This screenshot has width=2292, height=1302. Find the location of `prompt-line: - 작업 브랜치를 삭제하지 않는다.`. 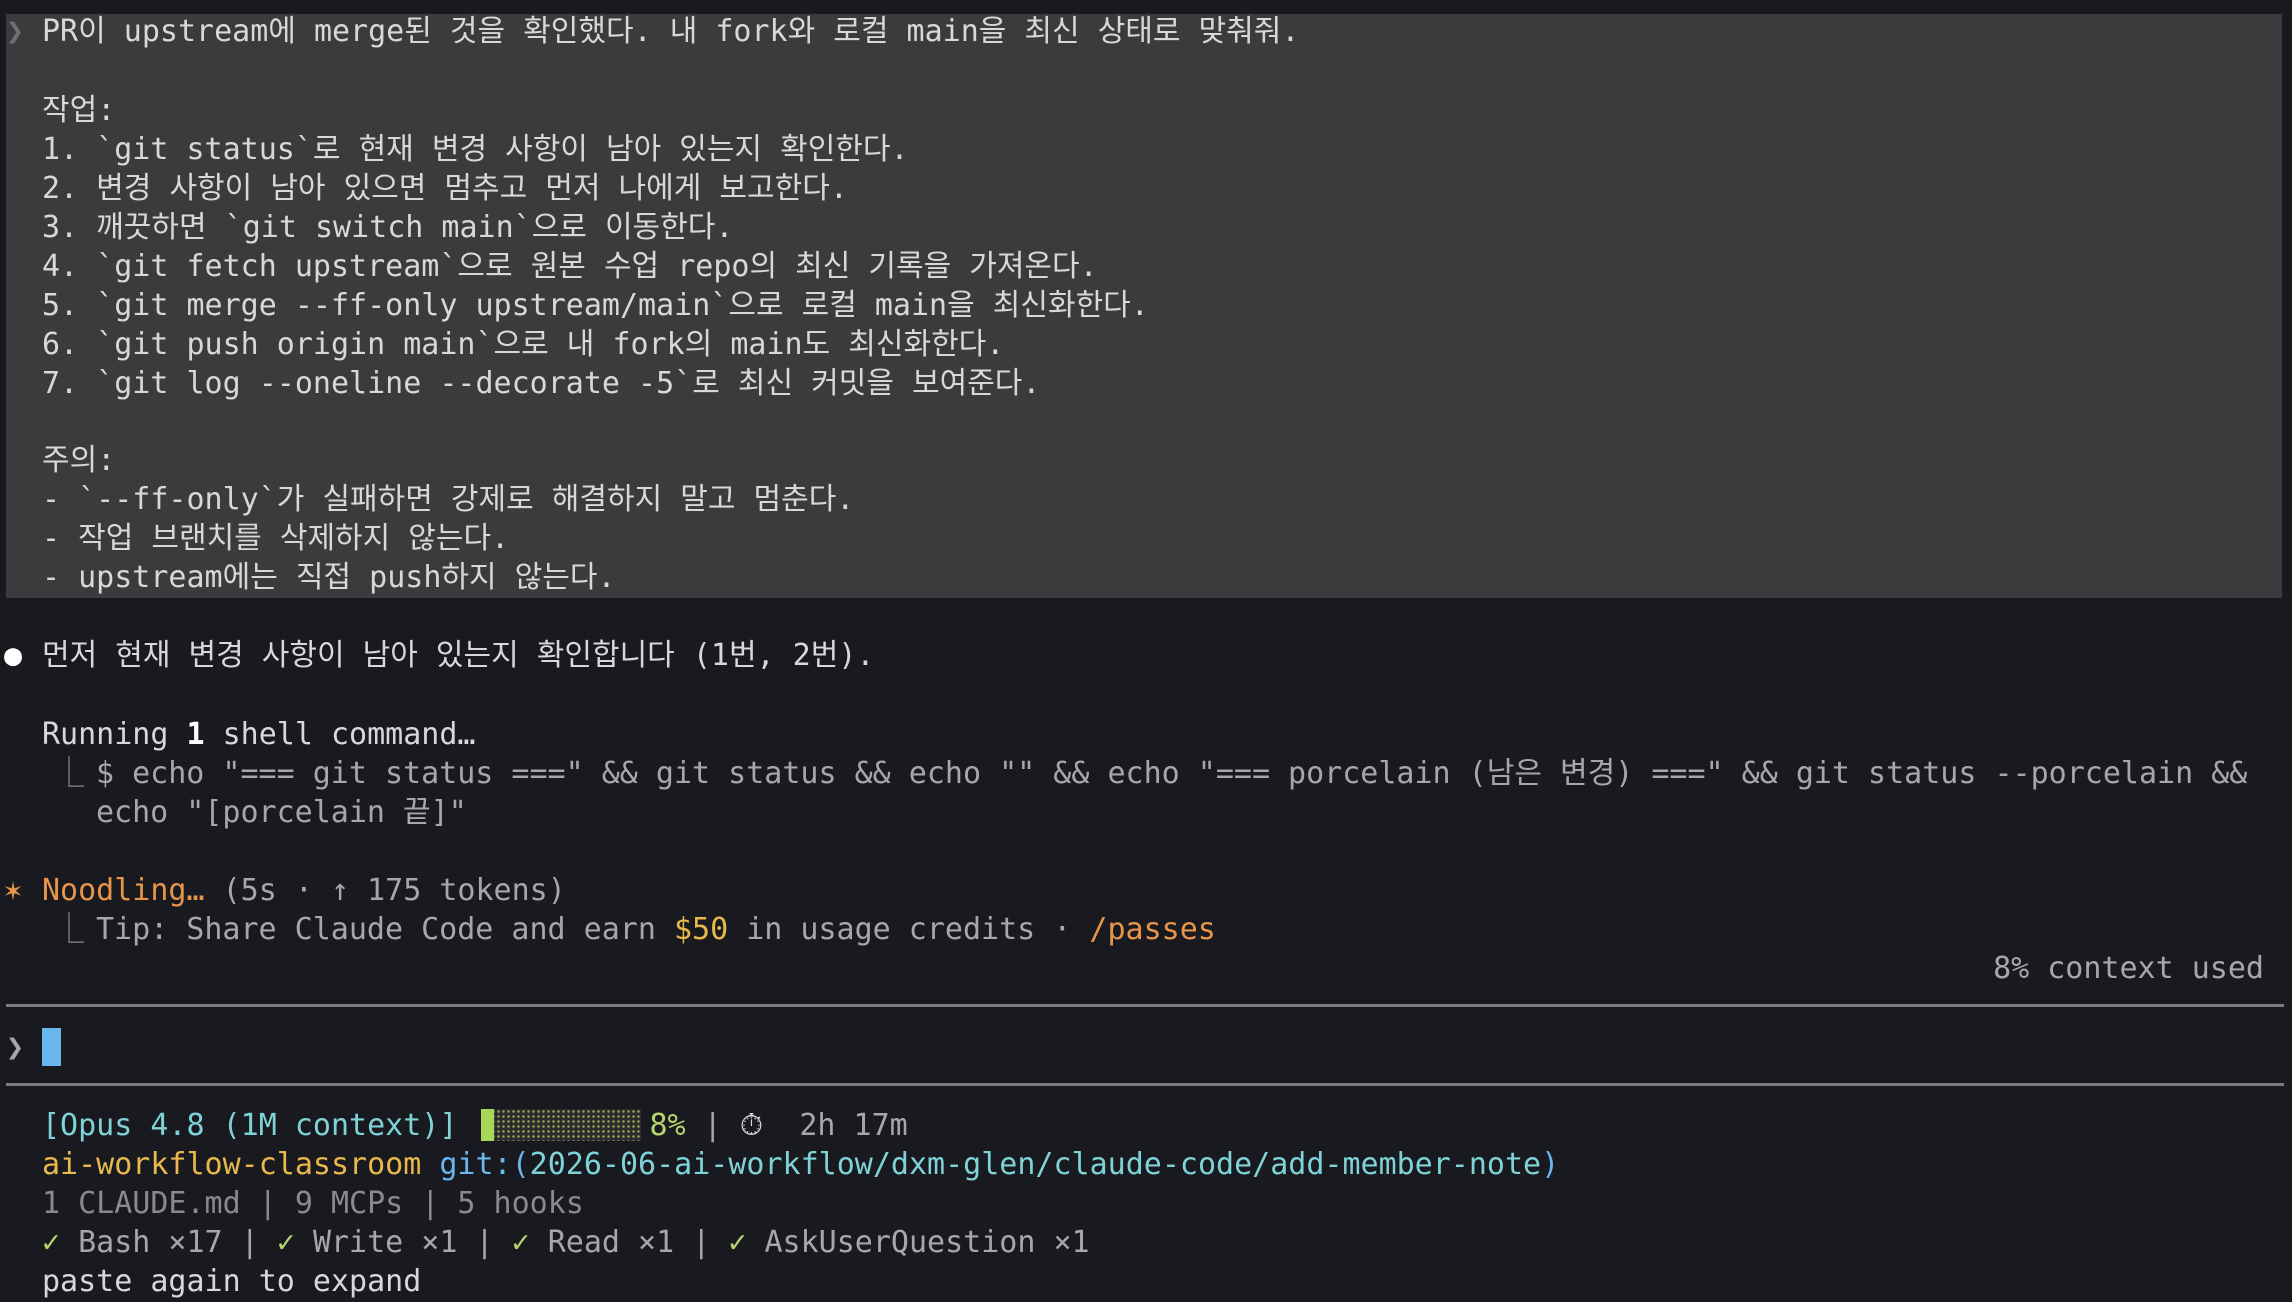

prompt-line: - 작업 브랜치를 삭제하지 않는다. is located at coordinates (276, 538).